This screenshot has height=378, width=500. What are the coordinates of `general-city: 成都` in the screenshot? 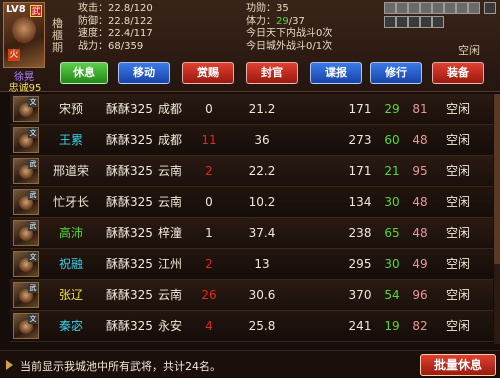 It's located at (170, 140).